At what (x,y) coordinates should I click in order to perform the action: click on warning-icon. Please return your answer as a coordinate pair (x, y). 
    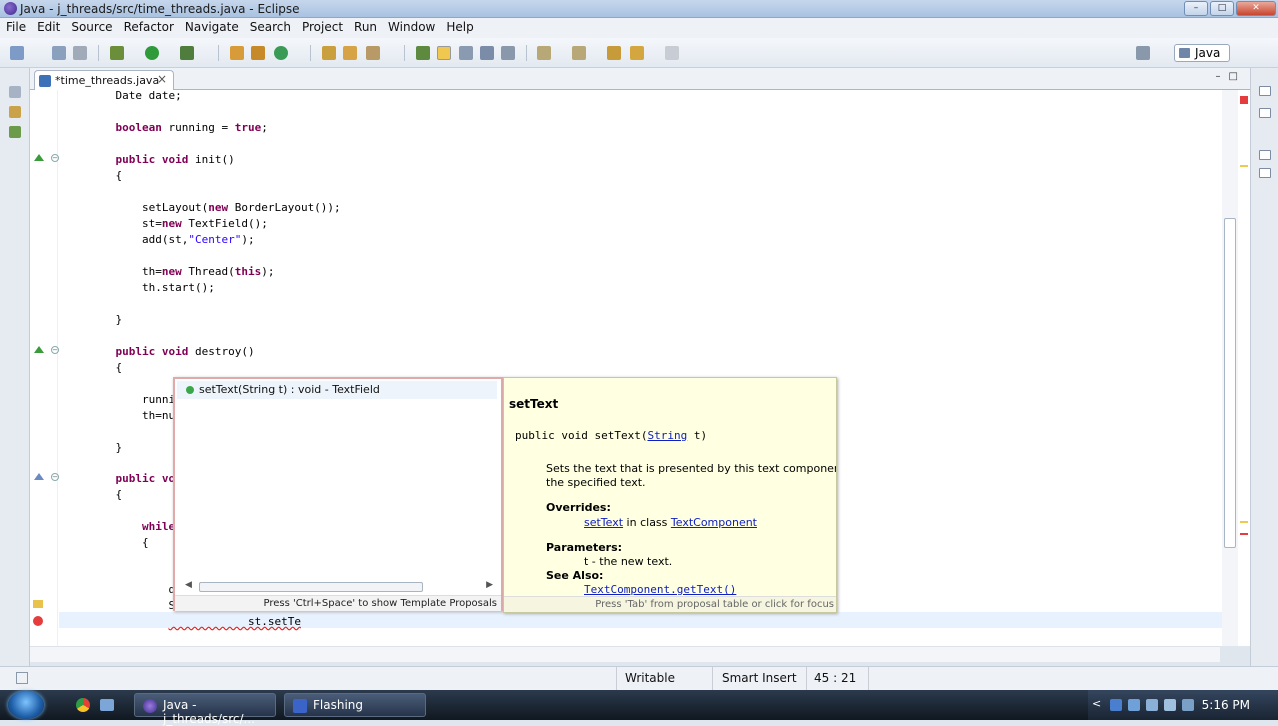
    Looking at the image, I should click on (38, 604).